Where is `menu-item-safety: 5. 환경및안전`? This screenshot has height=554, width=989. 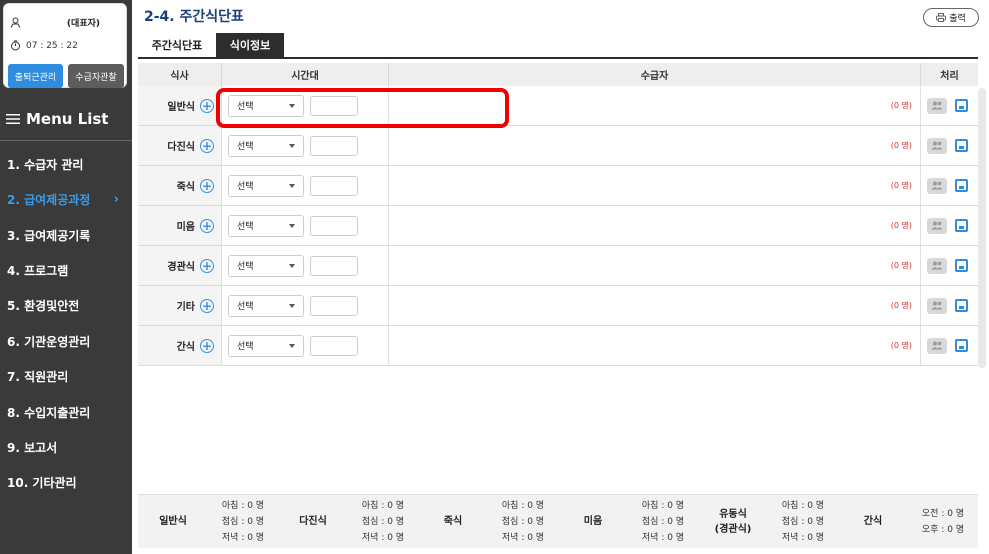
menu-item-safety: 5. 환경및안전 is located at coordinates (67, 305).